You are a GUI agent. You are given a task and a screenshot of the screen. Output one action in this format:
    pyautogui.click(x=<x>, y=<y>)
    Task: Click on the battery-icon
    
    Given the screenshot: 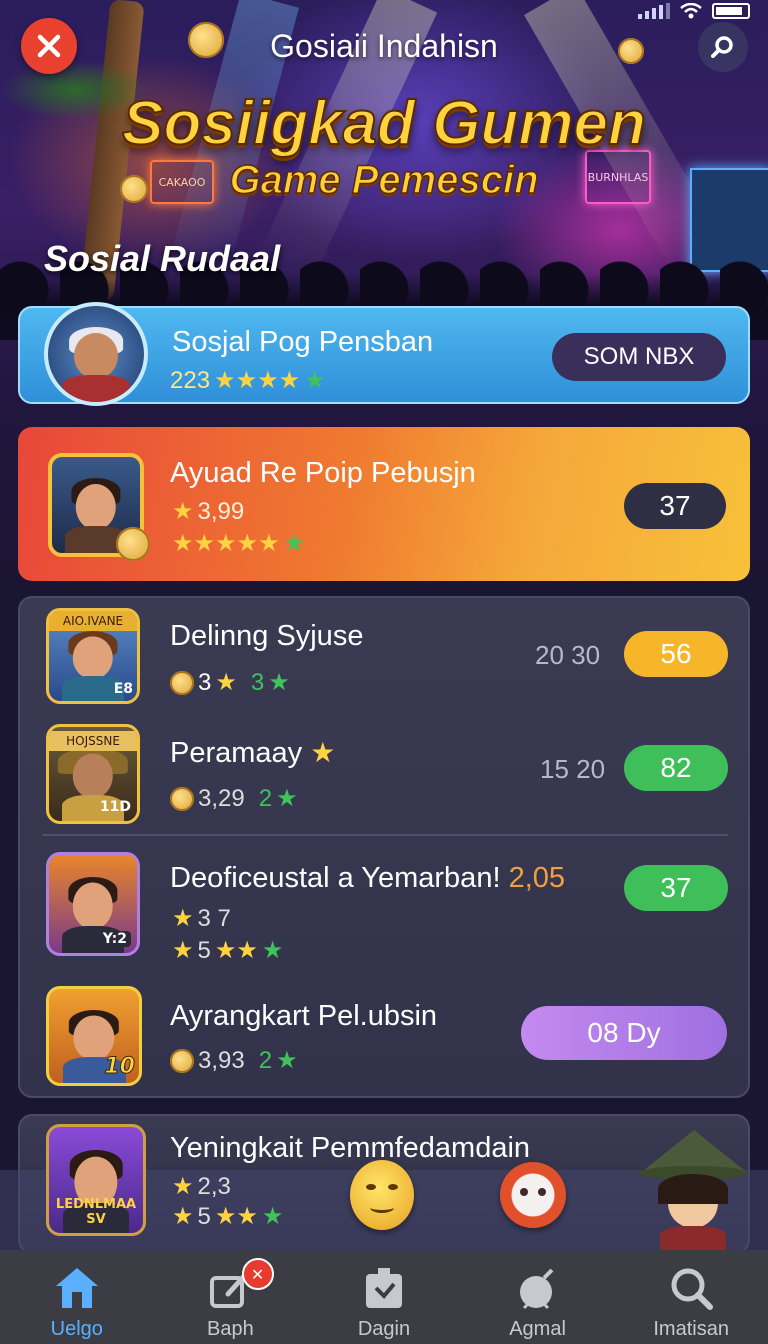 What is the action you would take?
    pyautogui.click(x=731, y=11)
    